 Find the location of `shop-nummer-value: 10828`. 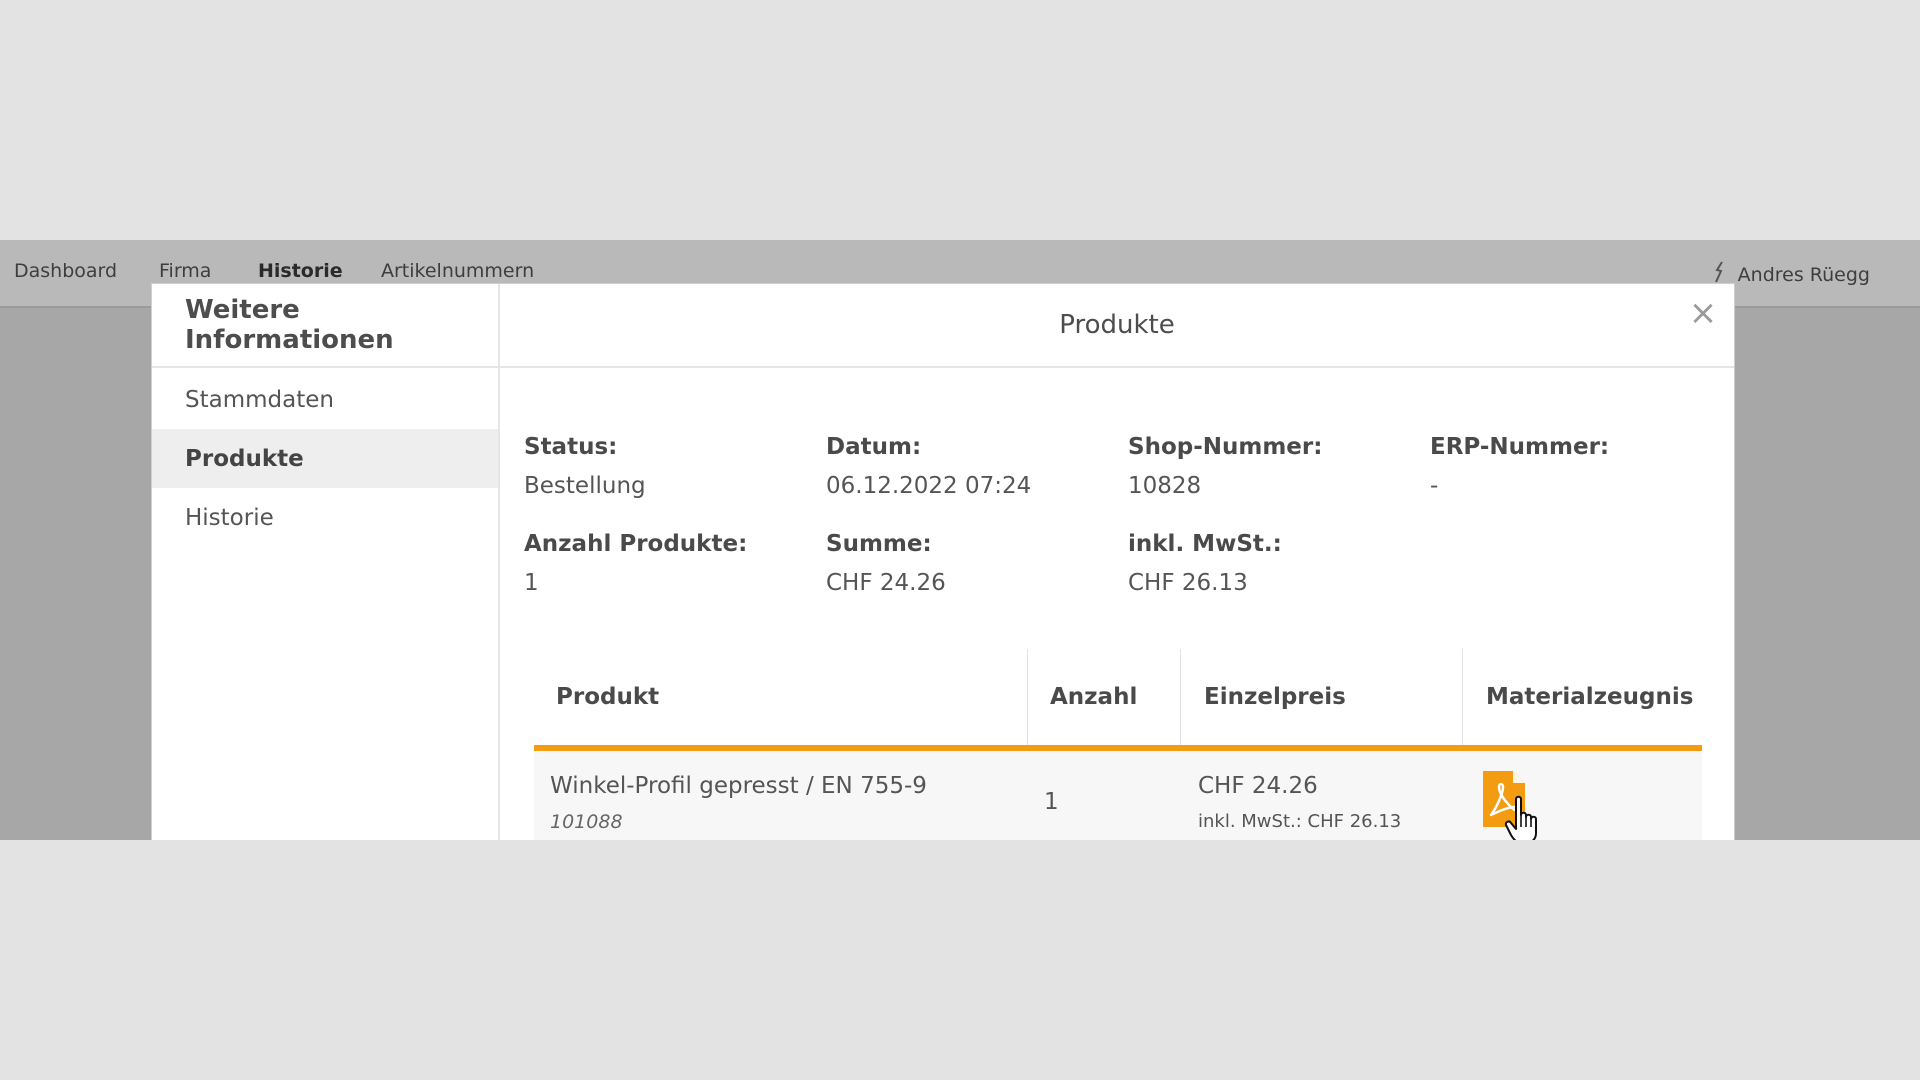

shop-nummer-value: 10828 is located at coordinates (1165, 486).